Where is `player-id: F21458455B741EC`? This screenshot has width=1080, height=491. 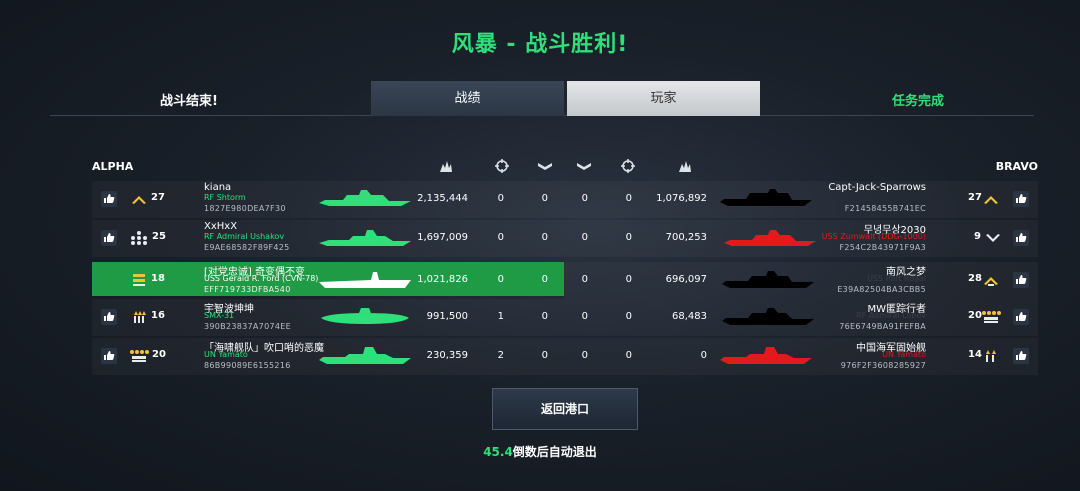
player-id: F21458455B741EC is located at coordinates (885, 208).